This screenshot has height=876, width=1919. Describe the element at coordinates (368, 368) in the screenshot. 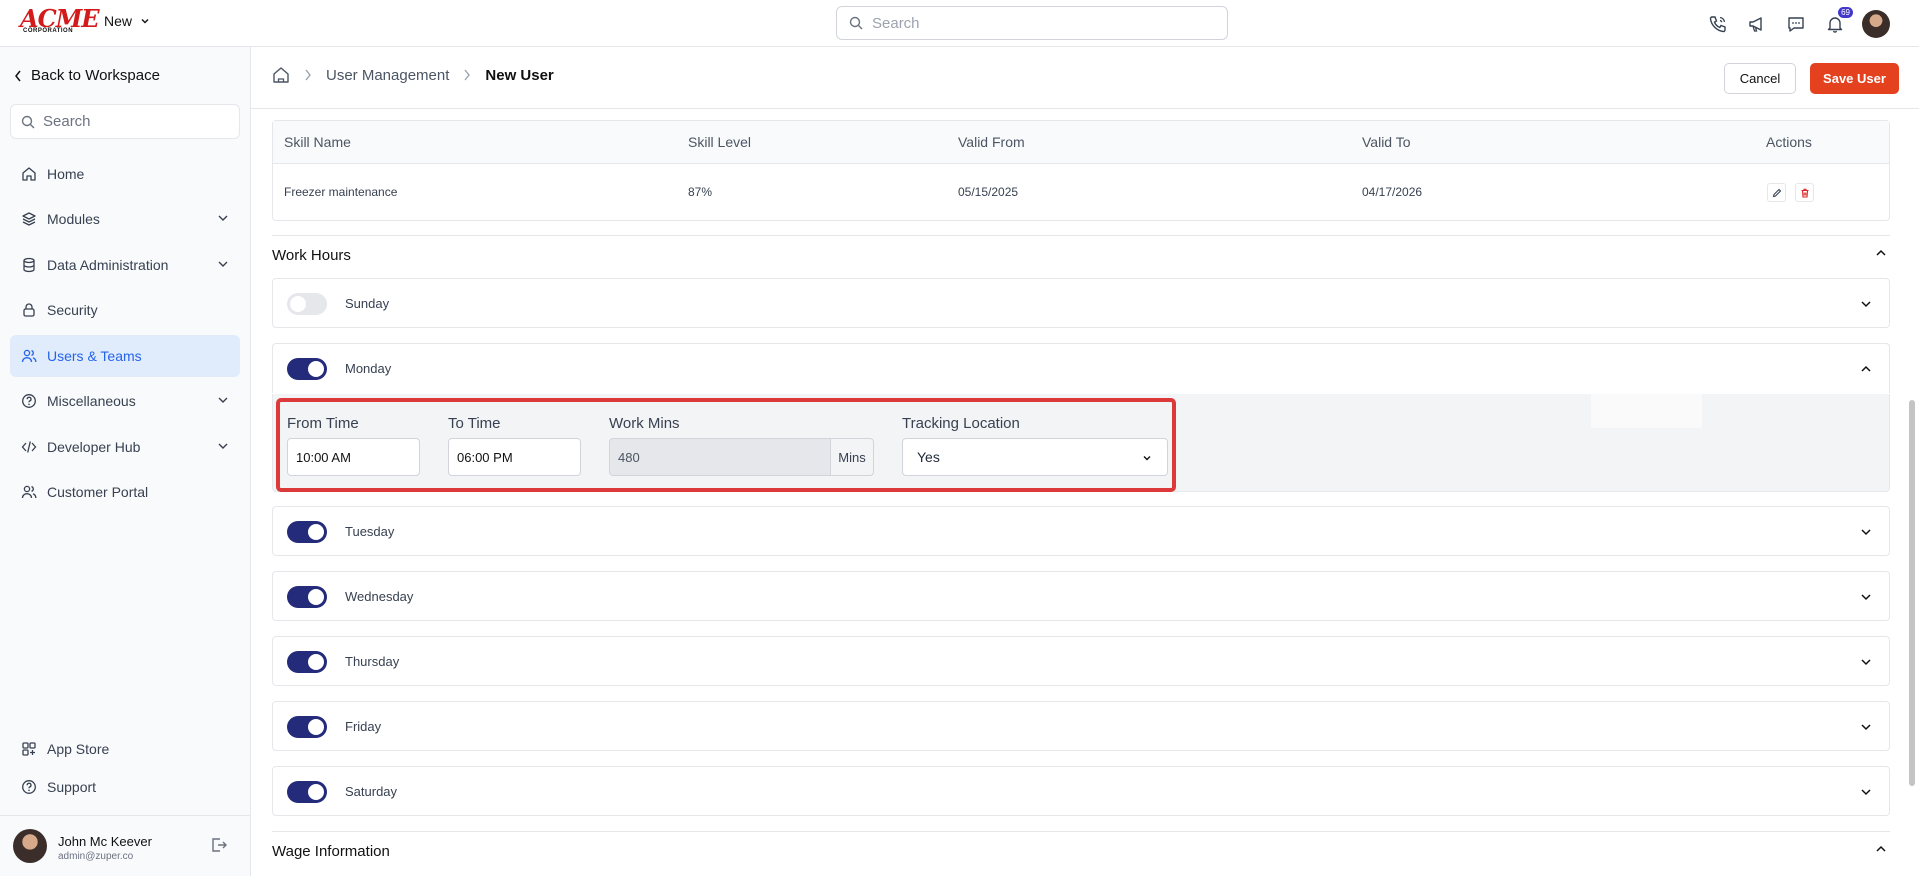

I see `day-label: Monday` at that location.